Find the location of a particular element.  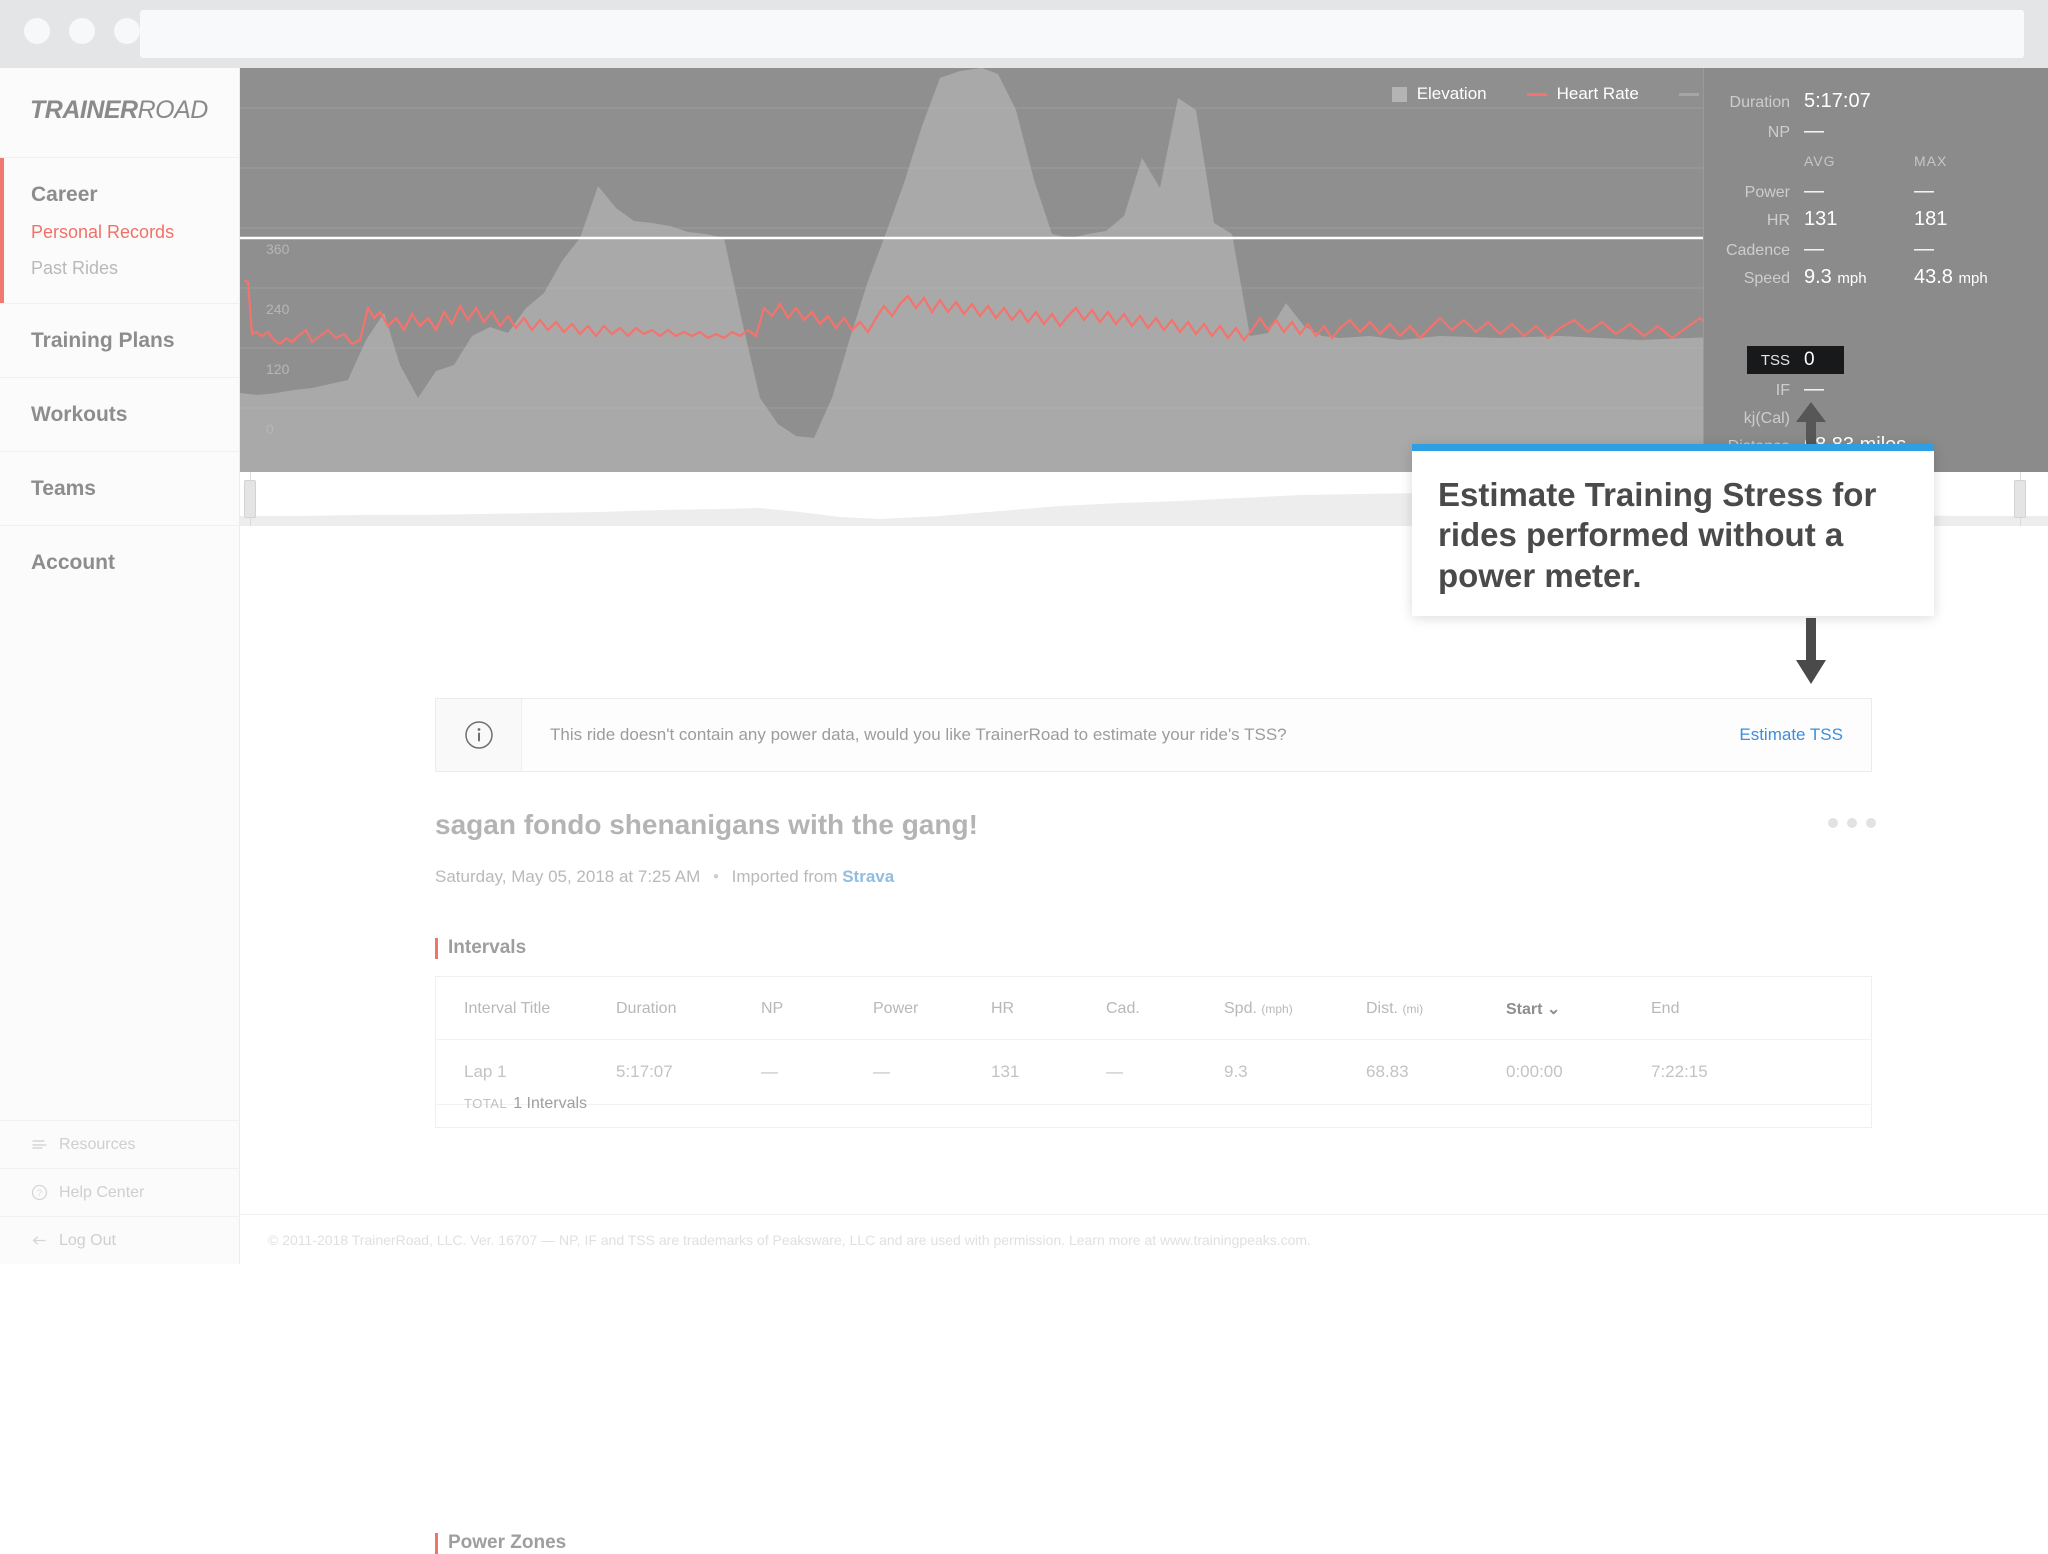

maximize-window-button is located at coordinates (127, 31).